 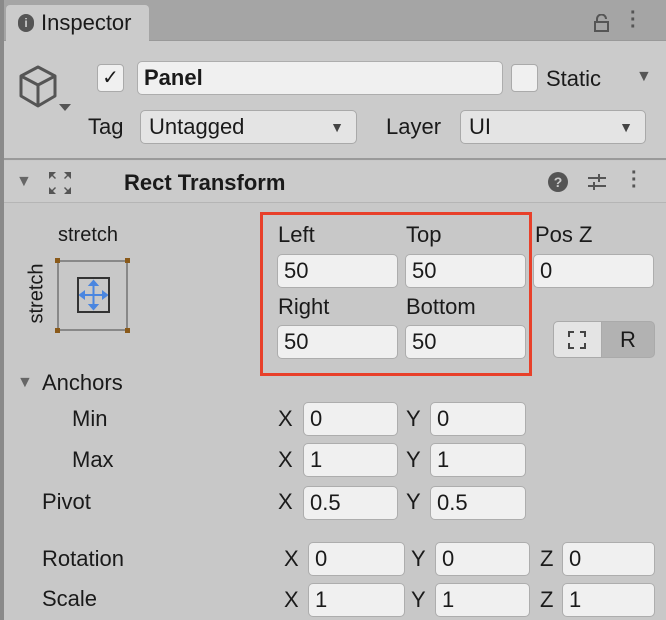 I want to click on bottom-label: Bottom, so click(x=441, y=306).